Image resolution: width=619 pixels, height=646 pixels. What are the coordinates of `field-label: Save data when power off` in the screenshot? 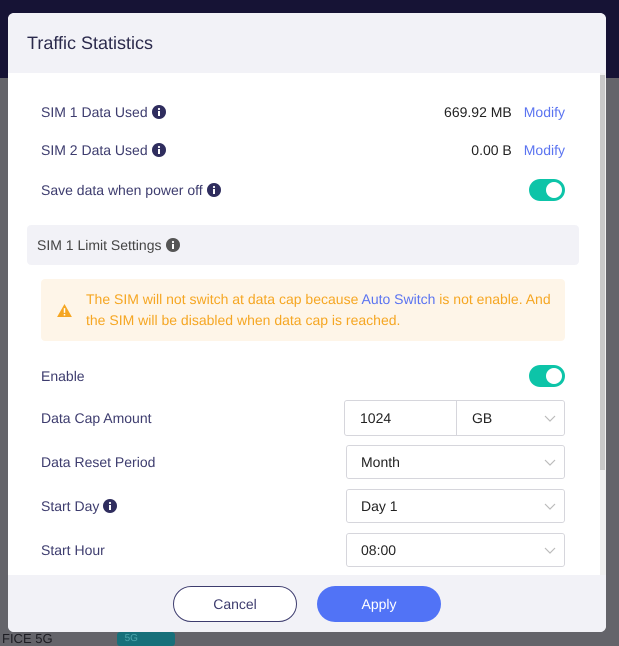 It's located at (122, 190).